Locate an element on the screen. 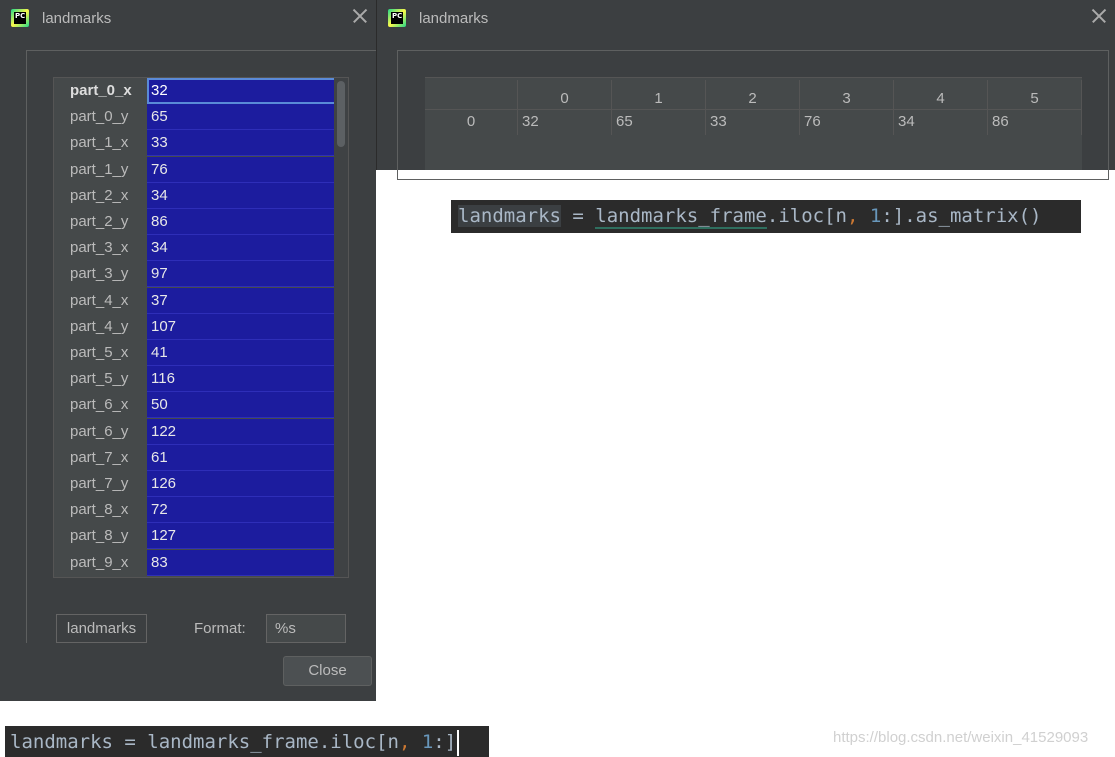  column-header: 0 is located at coordinates (565, 94).